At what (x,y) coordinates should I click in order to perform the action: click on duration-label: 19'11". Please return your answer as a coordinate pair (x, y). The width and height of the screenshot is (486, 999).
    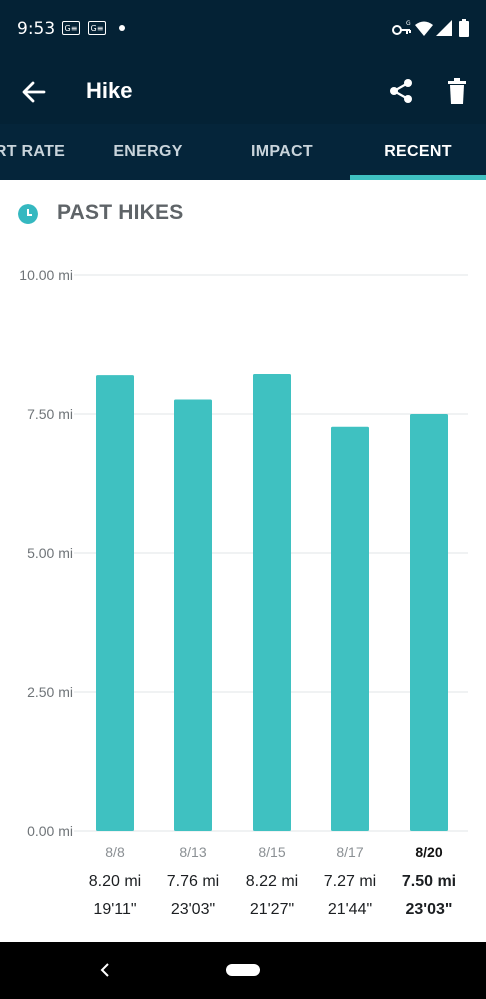
    Looking at the image, I should click on (114, 909).